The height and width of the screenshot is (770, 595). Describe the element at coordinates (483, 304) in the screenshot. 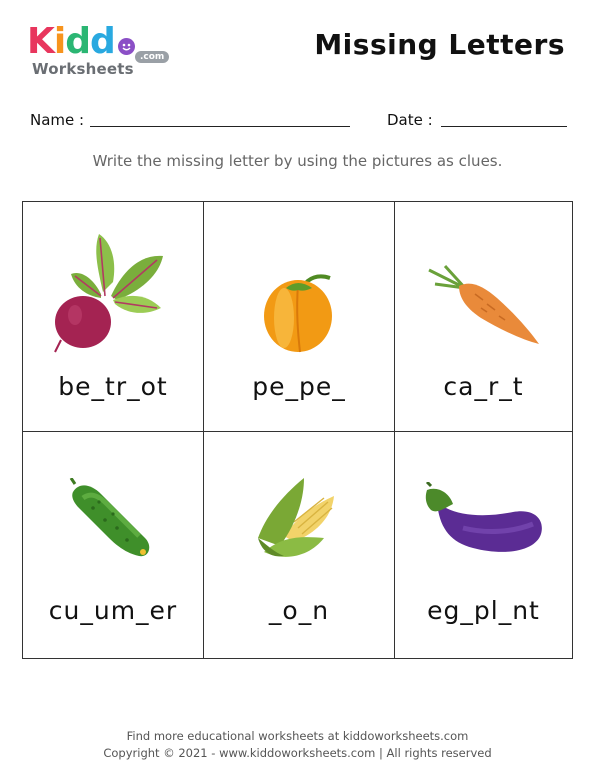

I see `carrot-icon` at that location.